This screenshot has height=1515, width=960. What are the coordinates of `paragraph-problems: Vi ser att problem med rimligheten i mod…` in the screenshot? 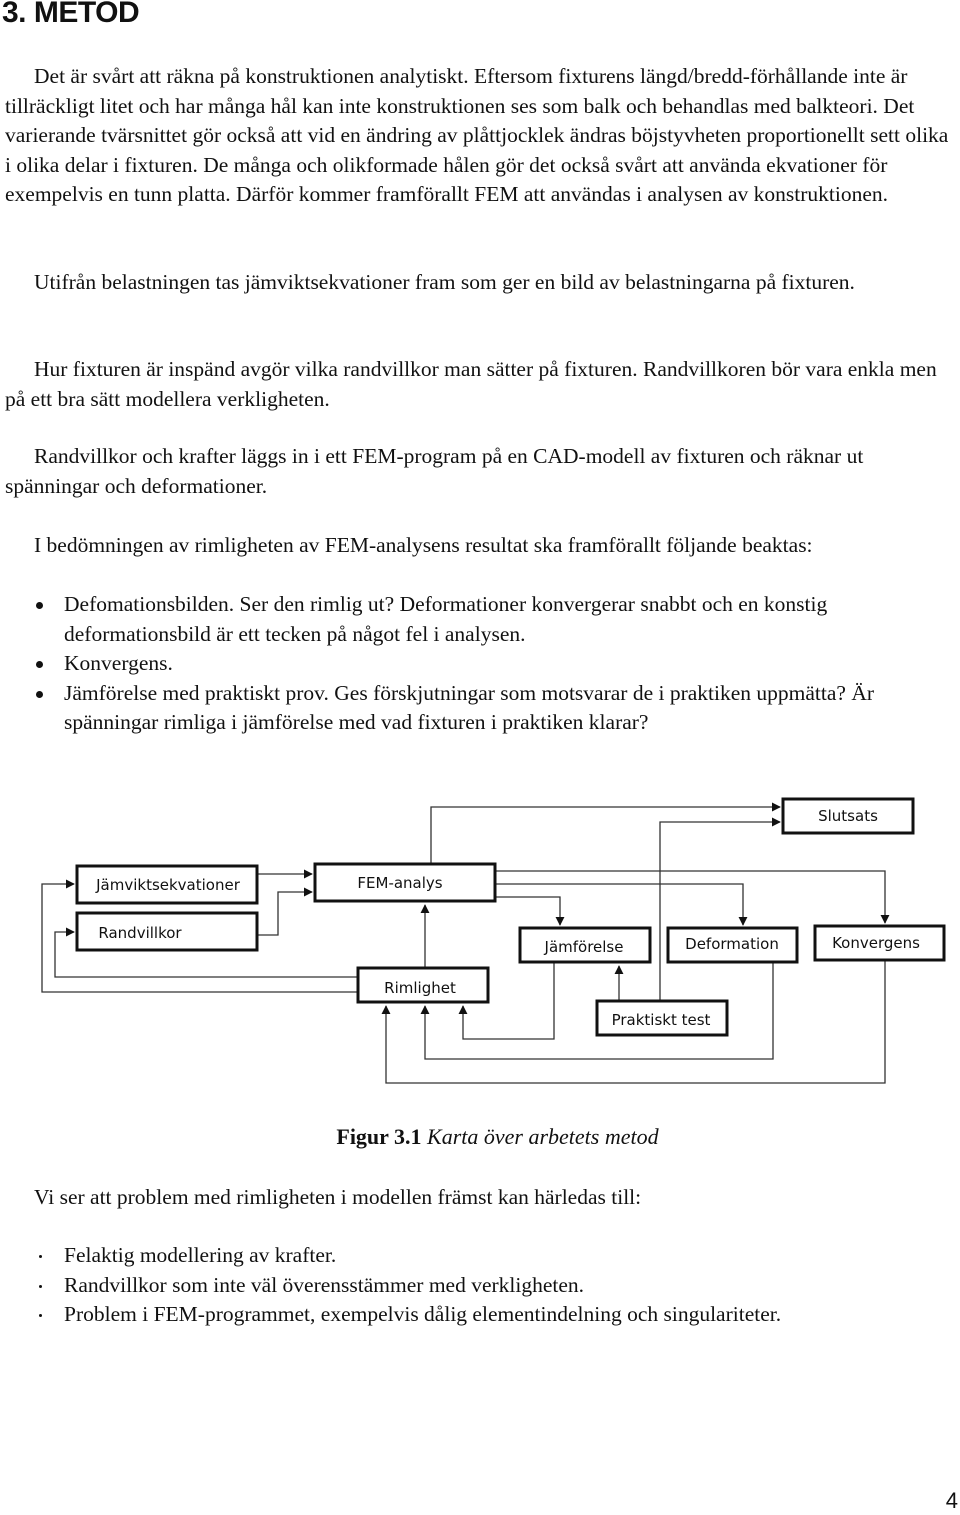 It's located at (477, 1198).